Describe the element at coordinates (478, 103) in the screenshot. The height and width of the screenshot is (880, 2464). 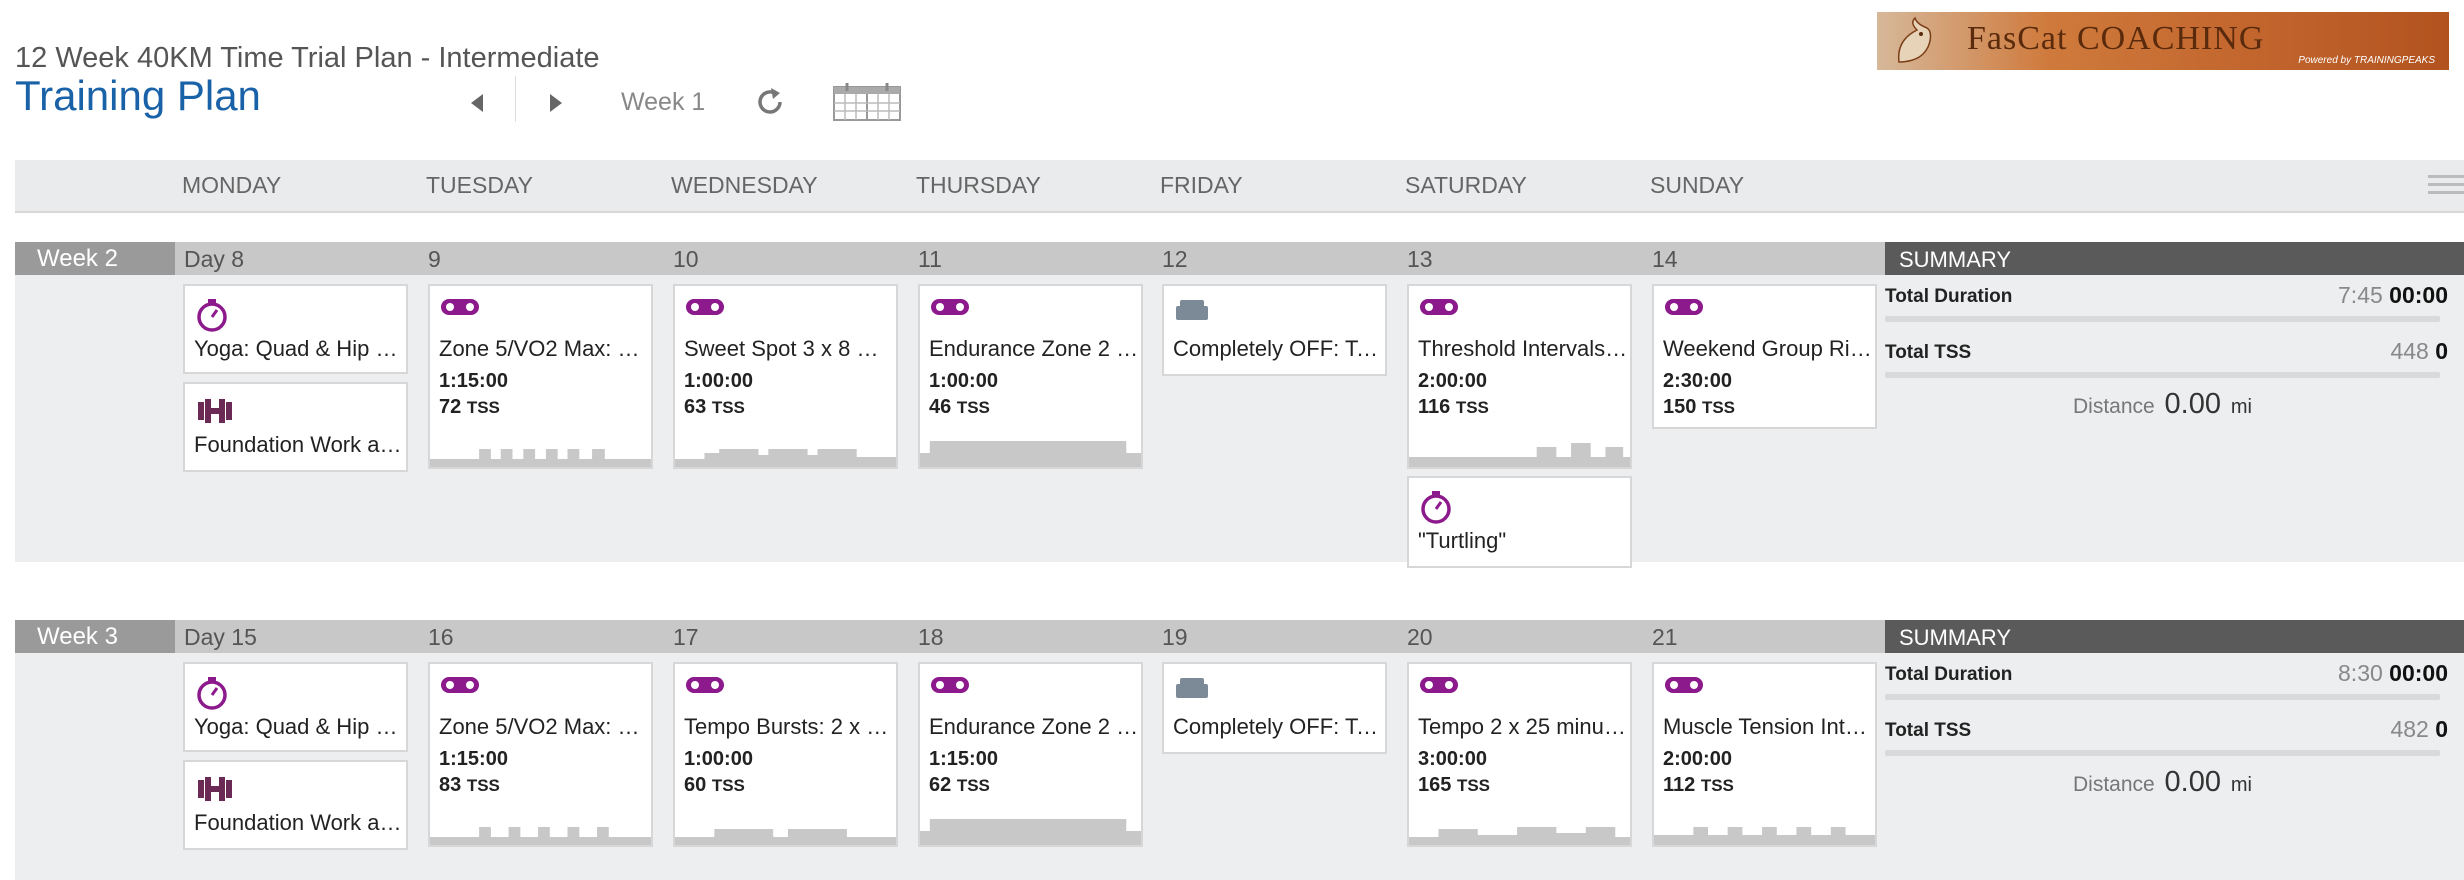
I see `previous-week-button` at that location.